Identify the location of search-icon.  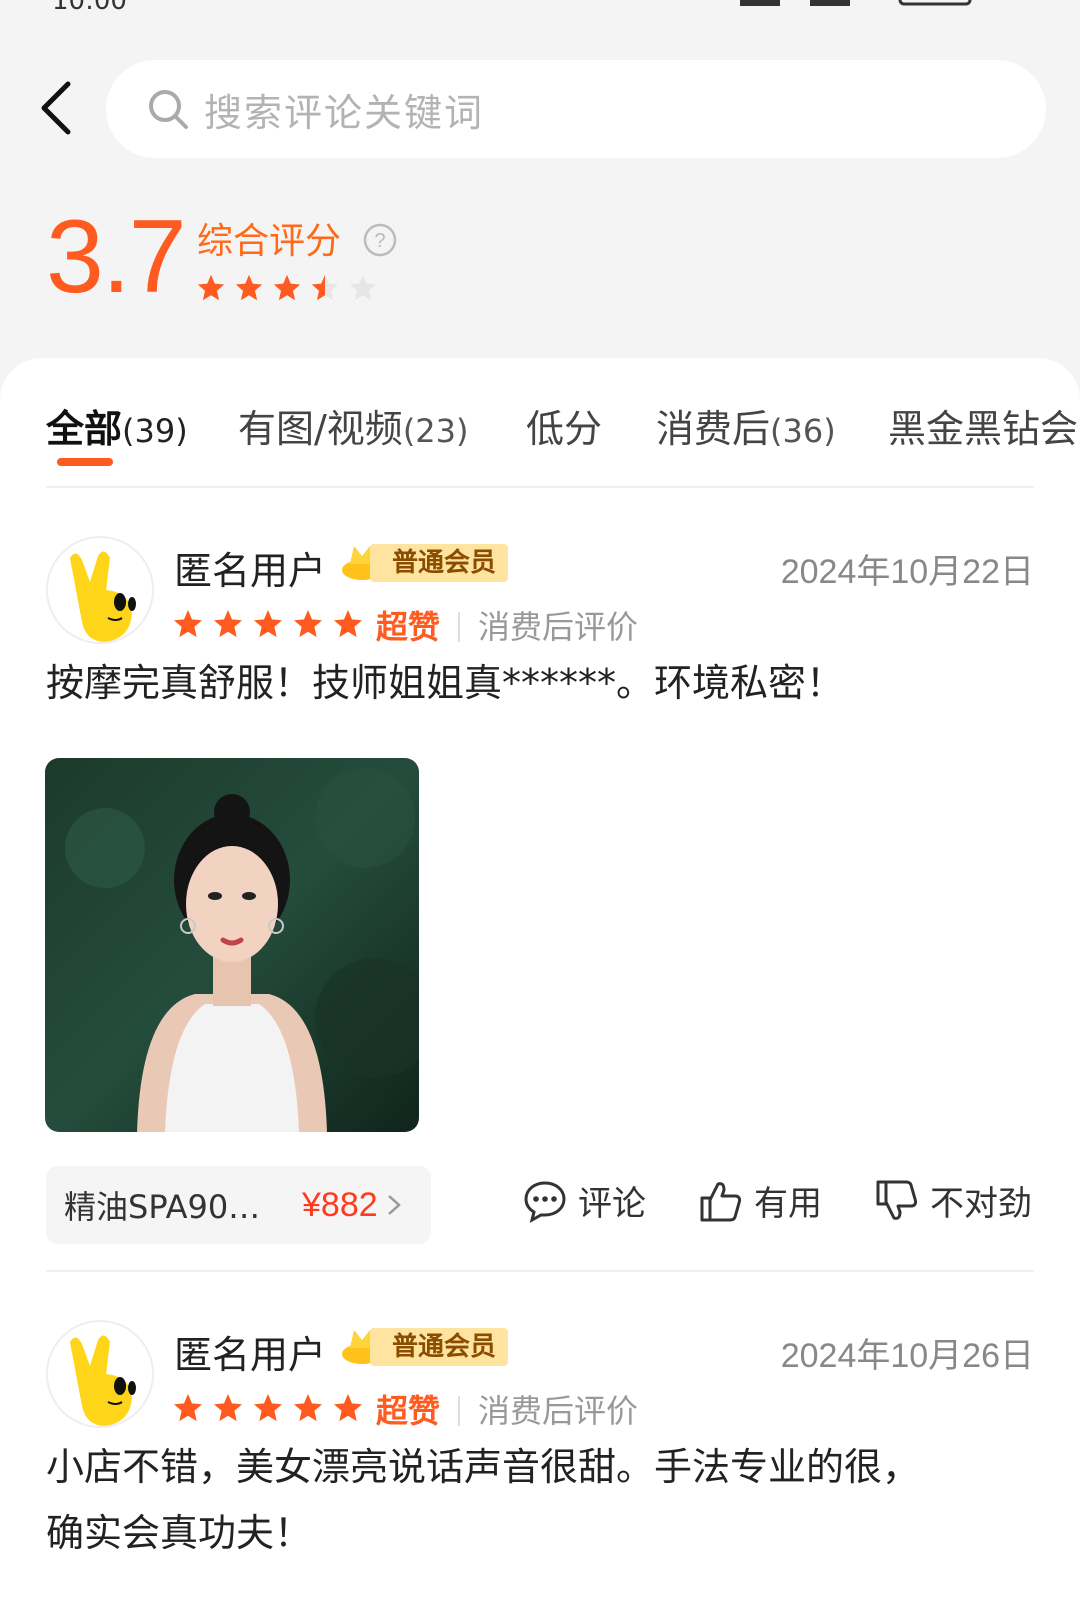
(168, 109).